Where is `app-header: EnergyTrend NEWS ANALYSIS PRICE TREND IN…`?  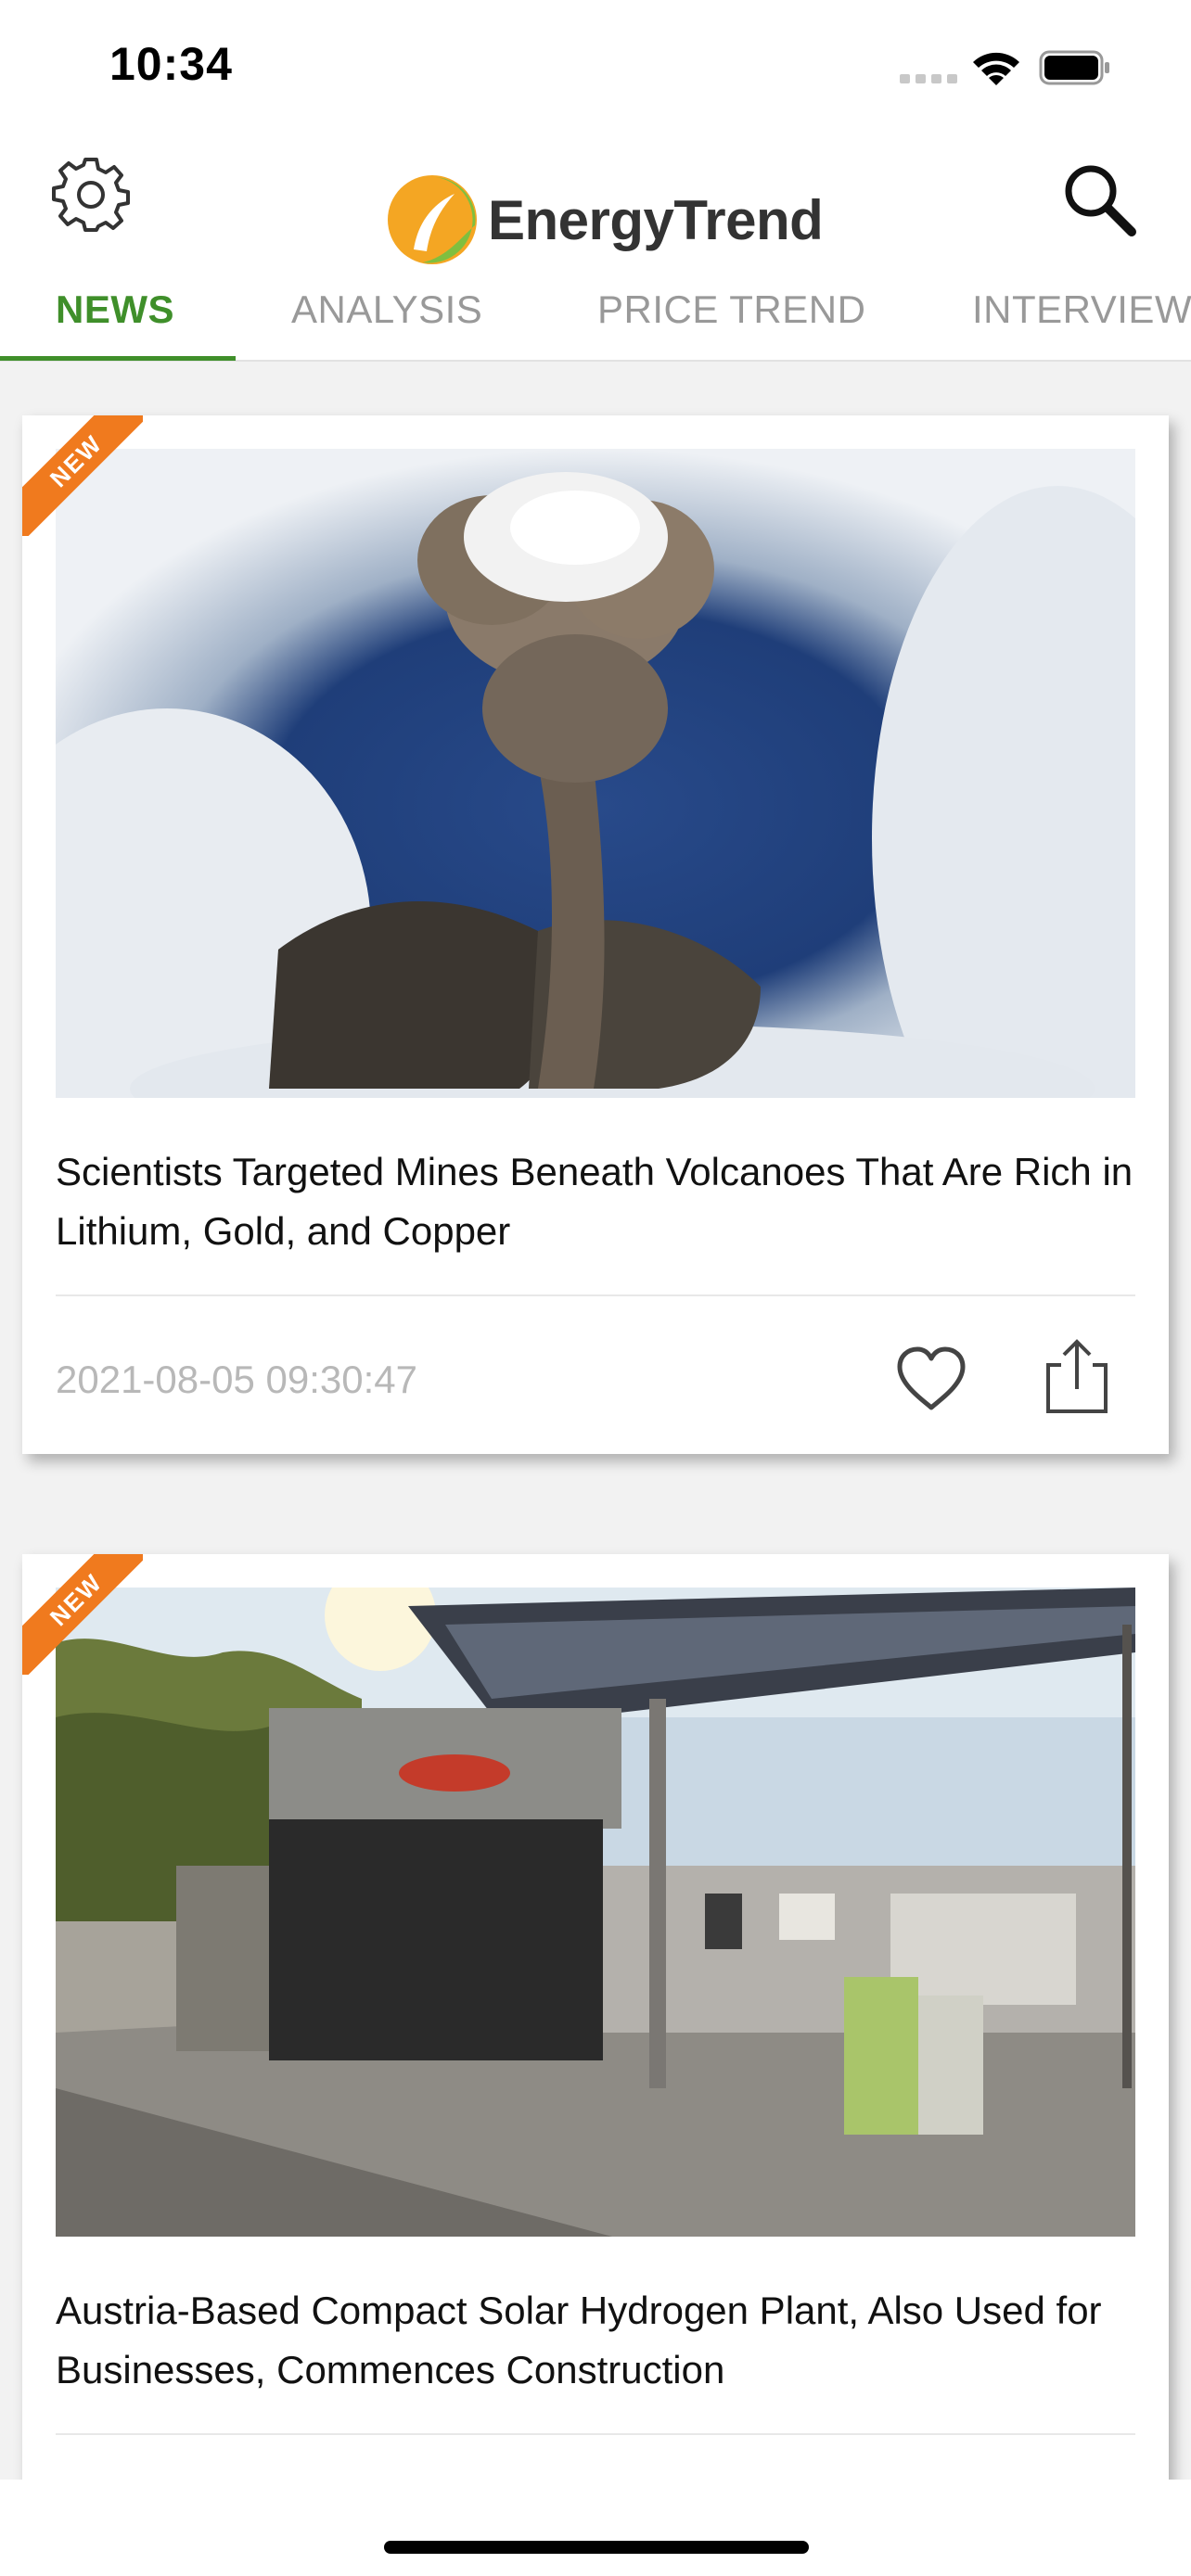
app-header: EnergyTrend NEWS ANALYSIS PRICE TREND IN… is located at coordinates (595, 246).